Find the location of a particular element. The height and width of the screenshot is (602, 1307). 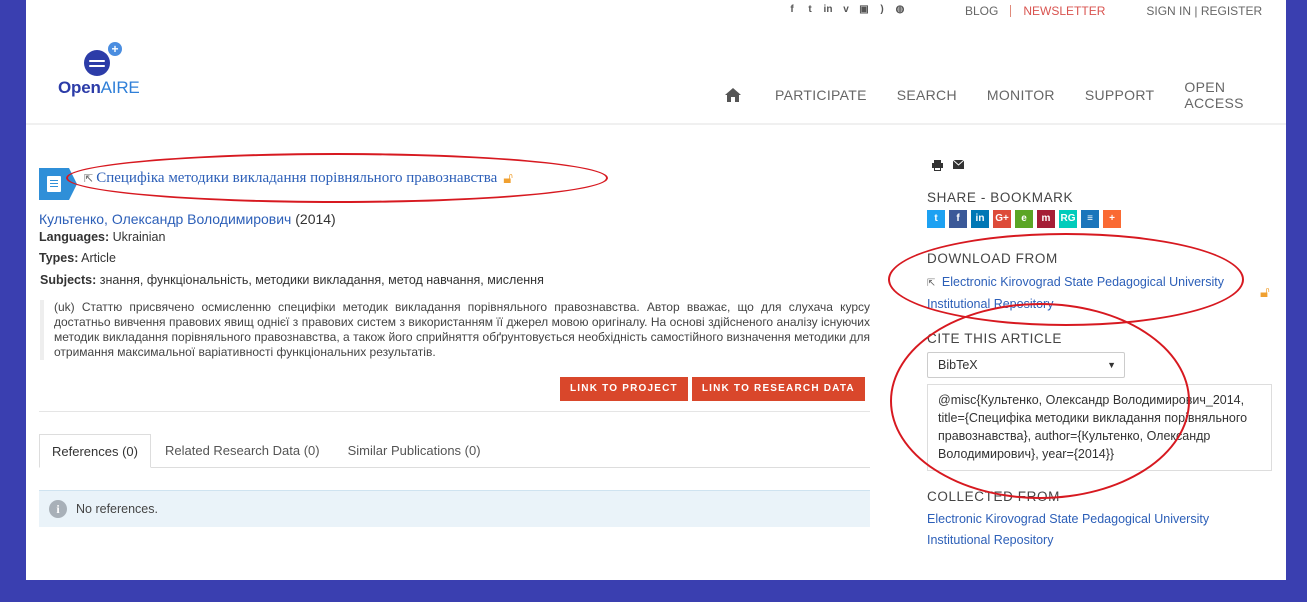

share-icons: t f in G+ e m RG ≡ + is located at coordinates (1024, 219).